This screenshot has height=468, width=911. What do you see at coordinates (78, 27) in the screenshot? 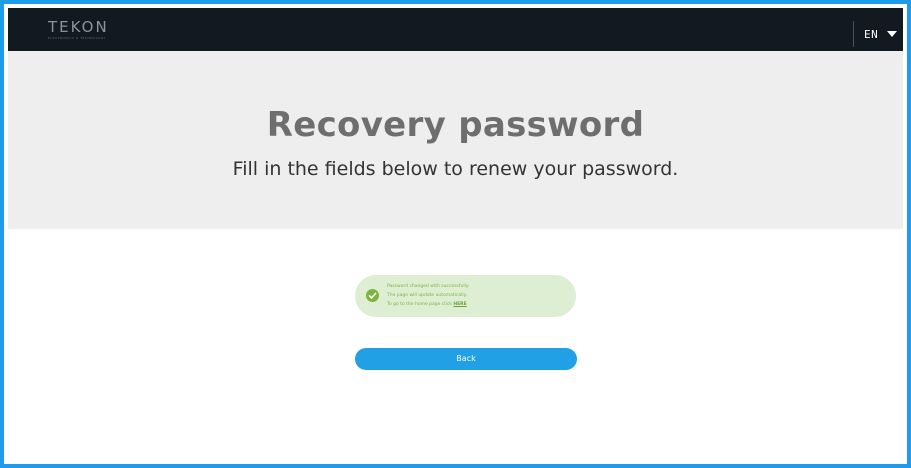
I see `logo-wordmark: TEKON` at bounding box center [78, 27].